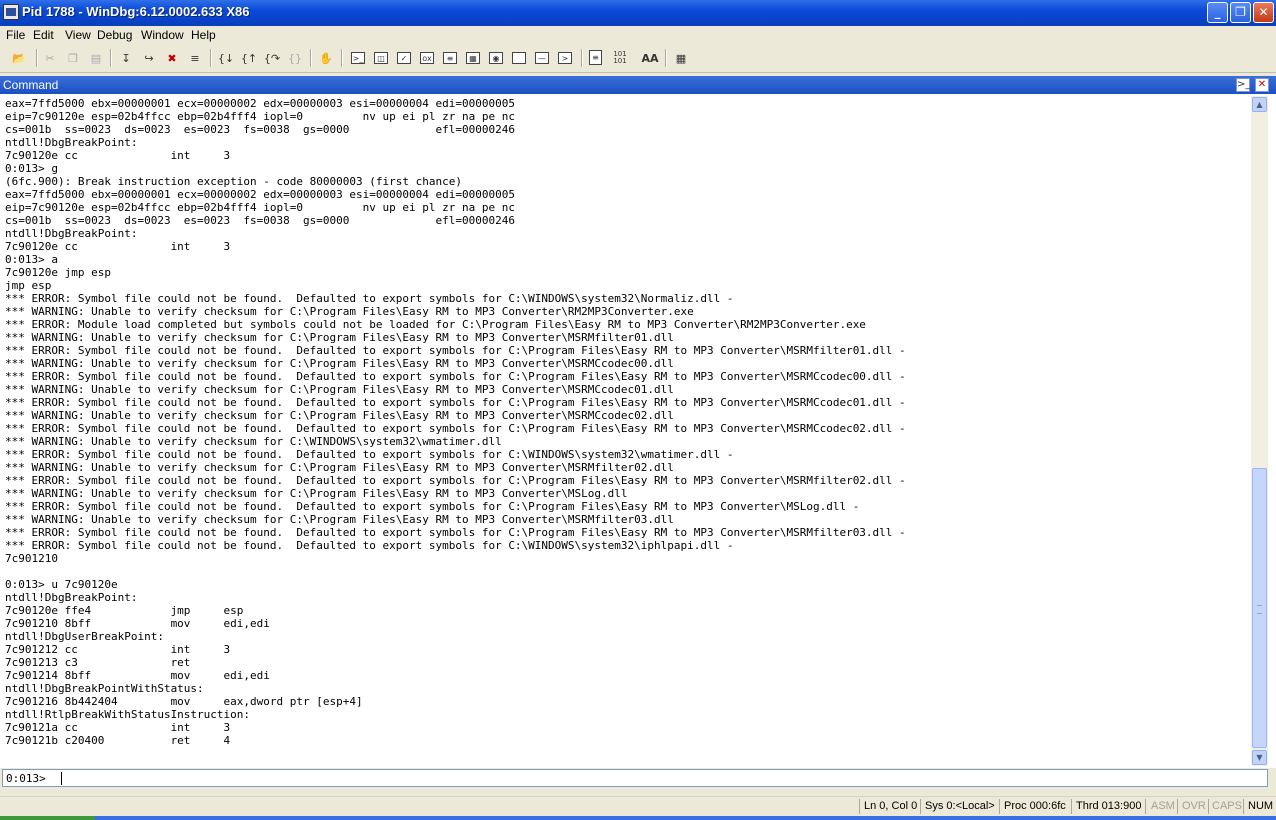 The height and width of the screenshot is (820, 1276). Describe the element at coordinates (1259, 608) in the screenshot. I see `scrollbar-thumb` at that location.